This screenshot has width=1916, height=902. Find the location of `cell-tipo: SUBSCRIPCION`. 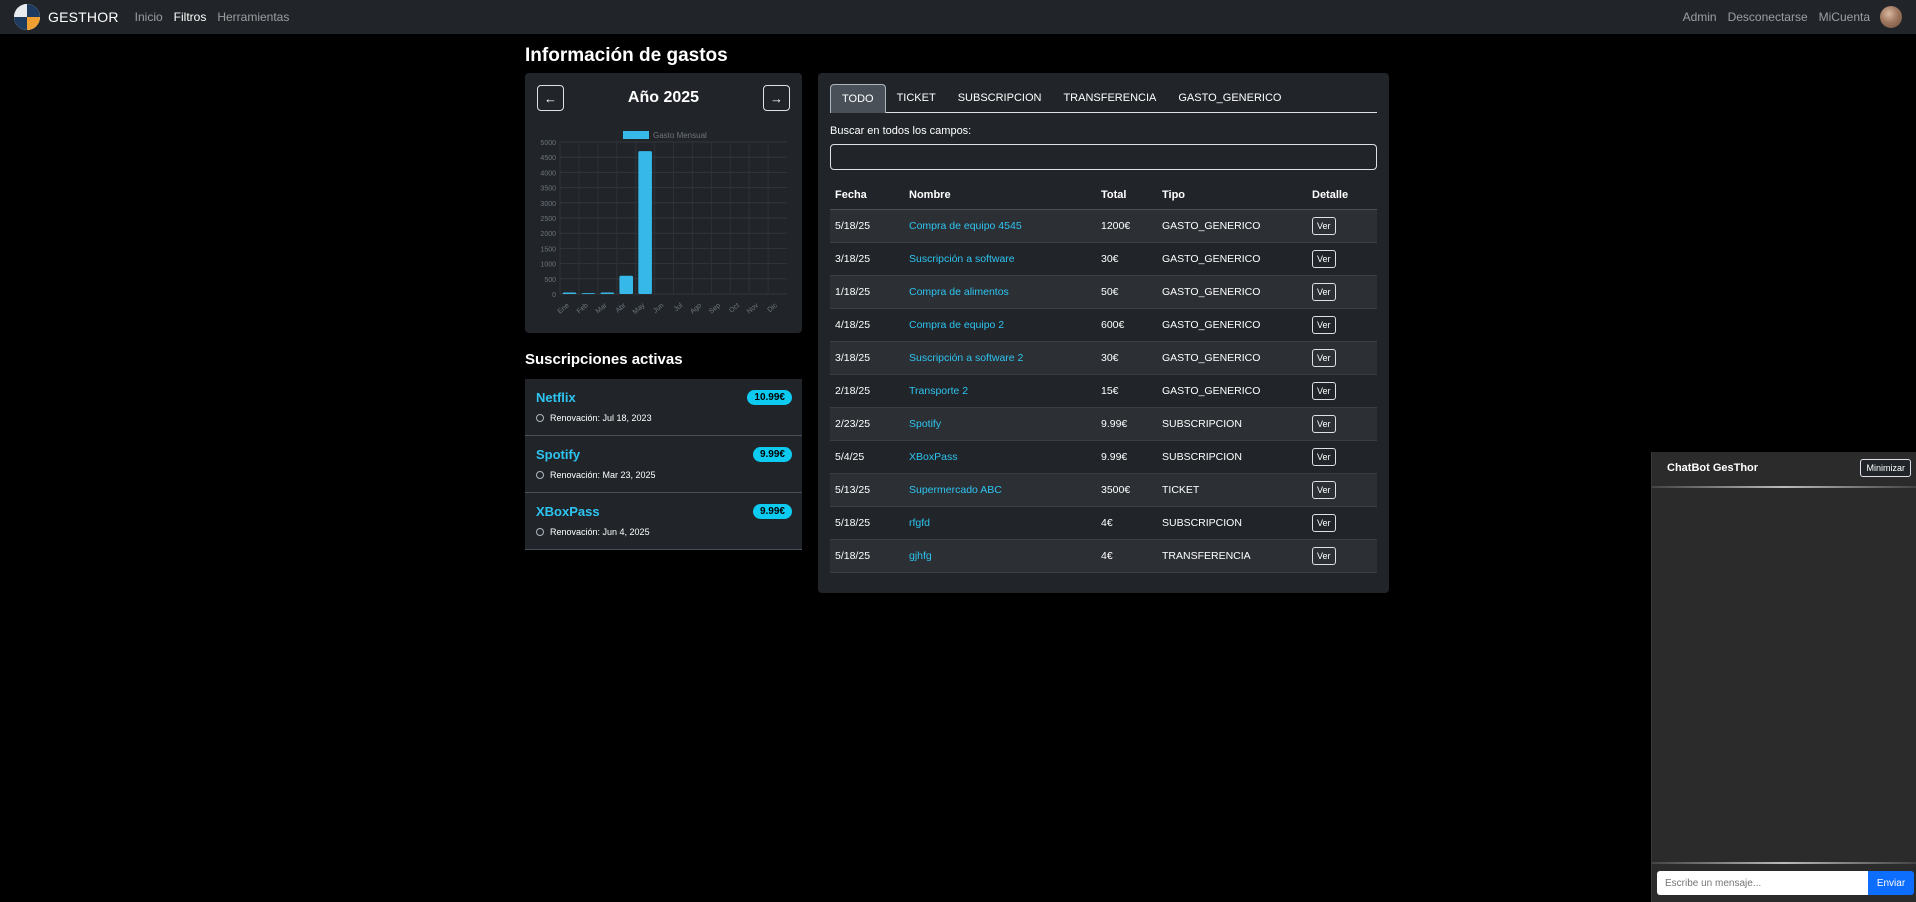

cell-tipo: SUBSCRIPCION is located at coordinates (1232, 424).